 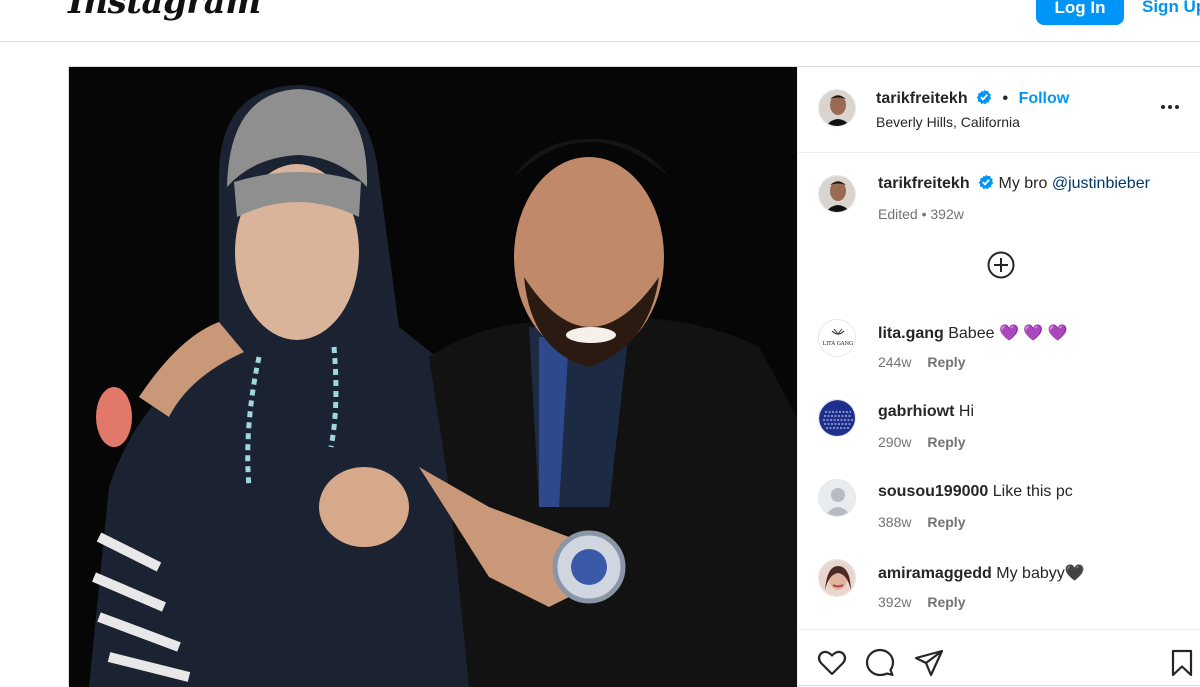 What do you see at coordinates (894, 522) in the screenshot?
I see `comment-time: 388w` at bounding box center [894, 522].